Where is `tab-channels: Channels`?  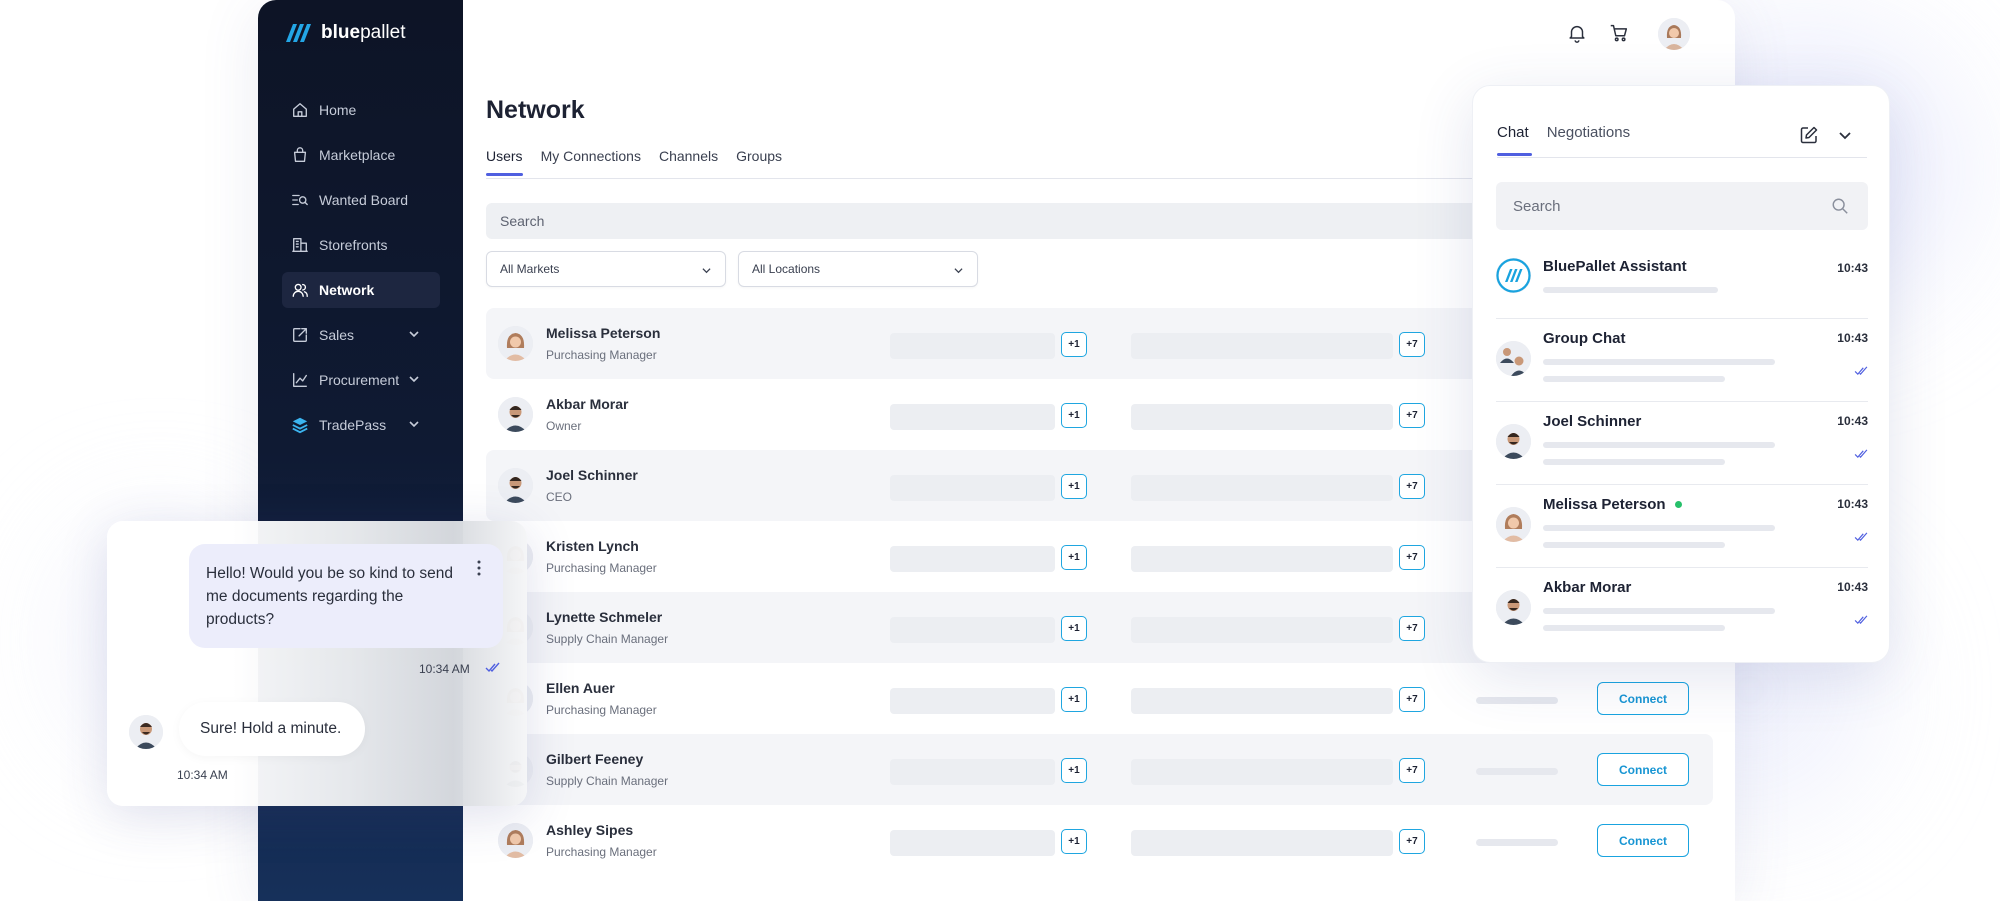 tab-channels: Channels is located at coordinates (688, 161).